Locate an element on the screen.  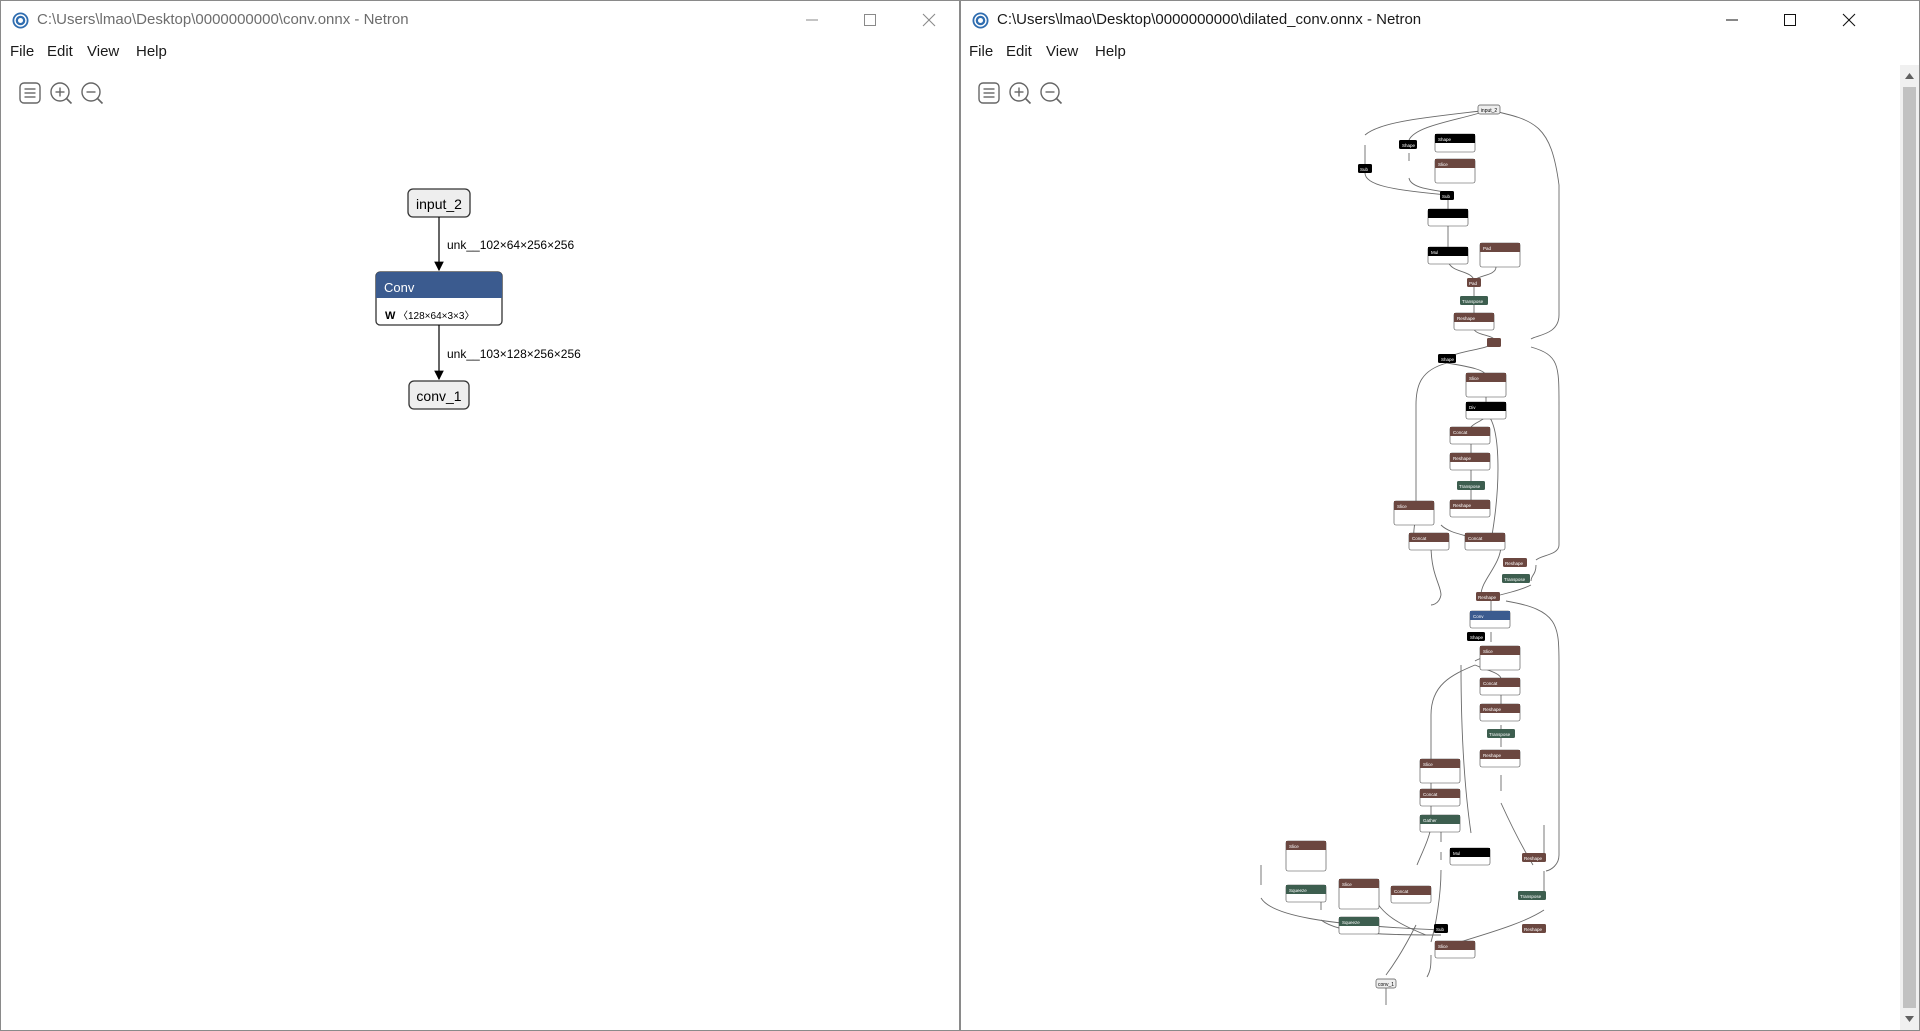
vertical-scrollbar is located at coordinates (1909, 547).